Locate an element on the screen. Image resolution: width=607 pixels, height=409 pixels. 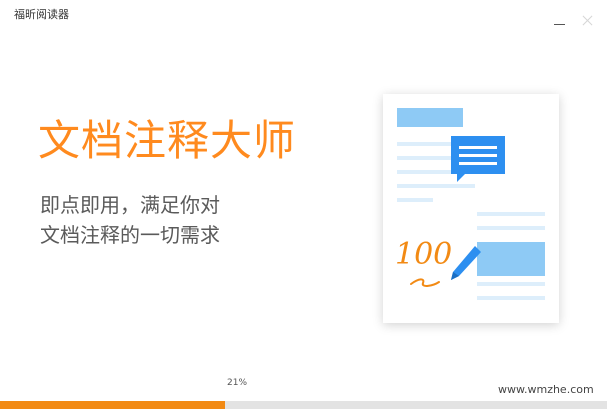
loading-progress-bar is located at coordinates (303, 405).